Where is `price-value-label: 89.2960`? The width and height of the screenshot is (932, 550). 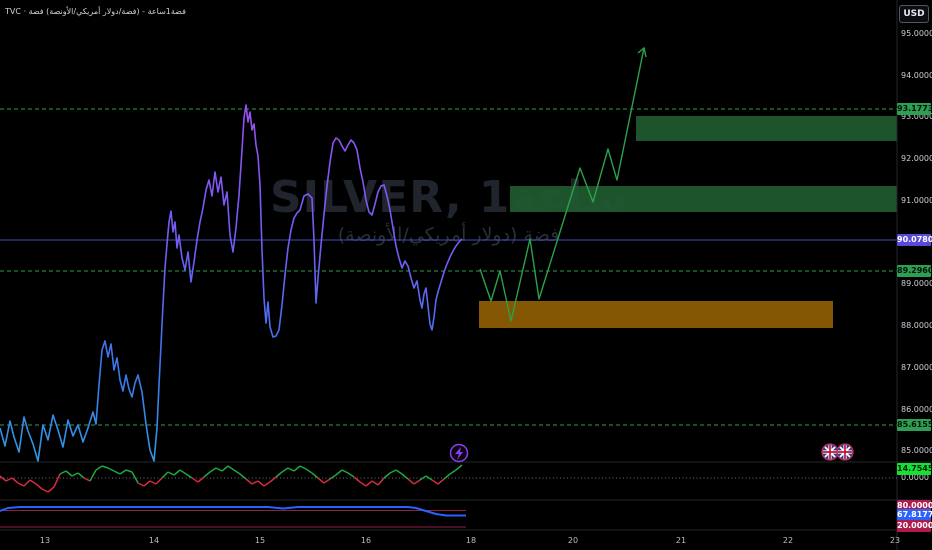
price-value-label: 89.2960 is located at coordinates (914, 271).